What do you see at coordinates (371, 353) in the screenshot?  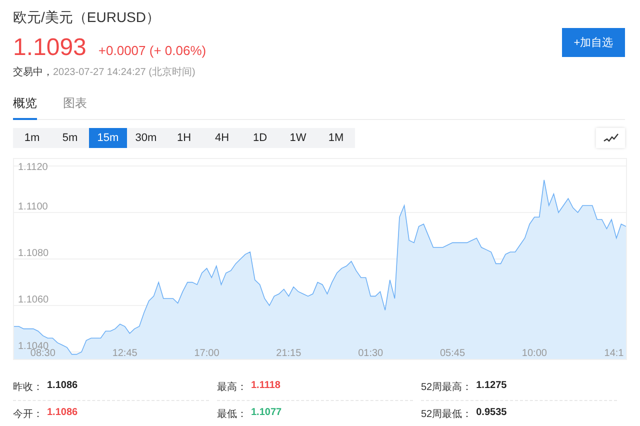 I see `x-axis-label: 01:30` at bounding box center [371, 353].